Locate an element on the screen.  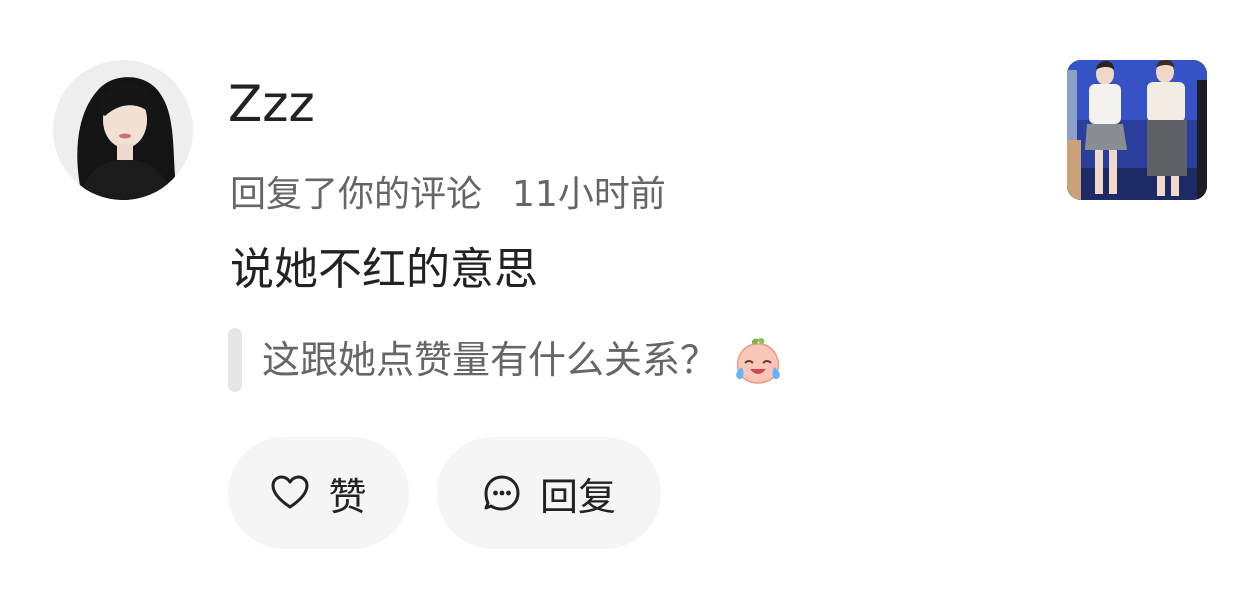
like-button: 赞 is located at coordinates (318, 493).